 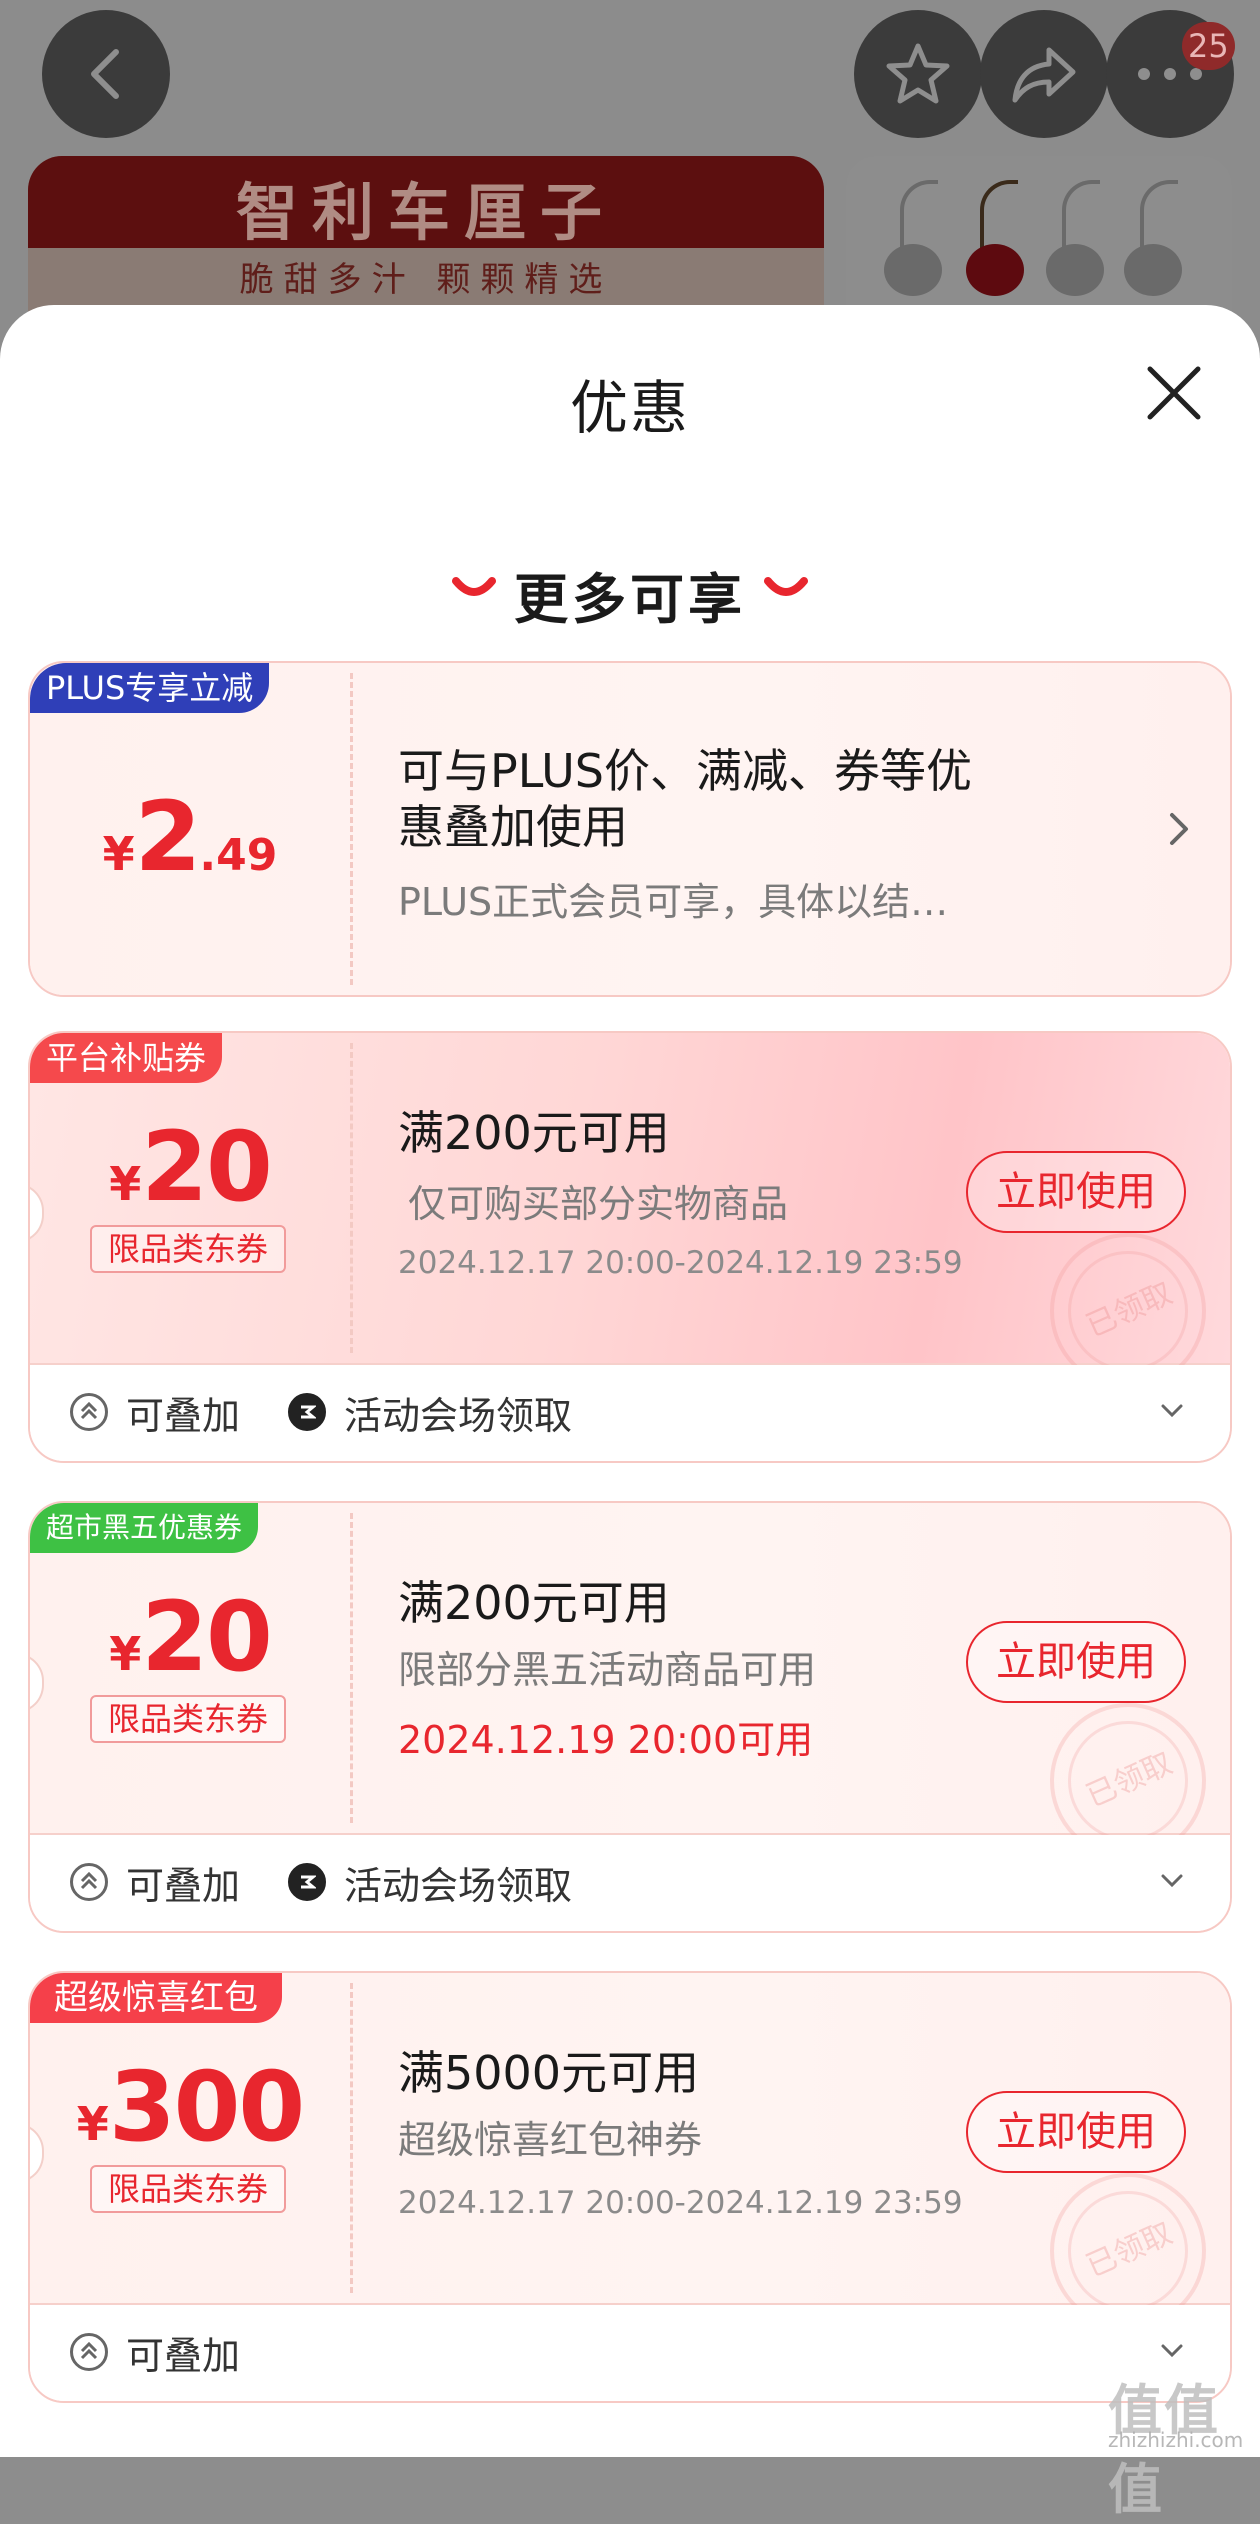 What do you see at coordinates (630, 2353) in the screenshot?
I see `coupon-footer: 可叠加` at bounding box center [630, 2353].